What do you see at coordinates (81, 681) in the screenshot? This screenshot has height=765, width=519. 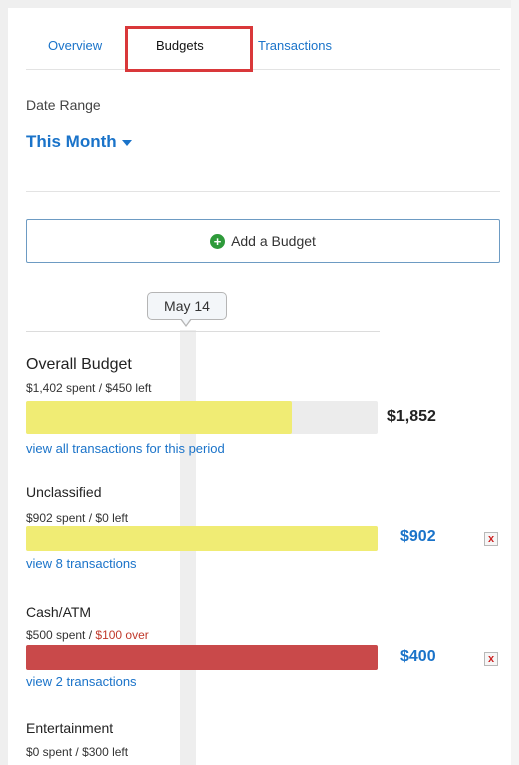 I see `view-transactions-link-cash-atm: view 2 transactions` at bounding box center [81, 681].